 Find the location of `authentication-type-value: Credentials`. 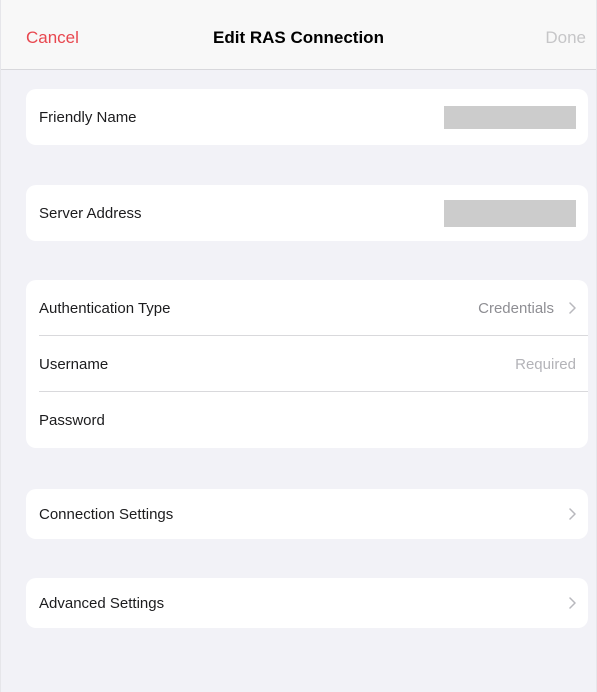

authentication-type-value: Credentials is located at coordinates (516, 308).